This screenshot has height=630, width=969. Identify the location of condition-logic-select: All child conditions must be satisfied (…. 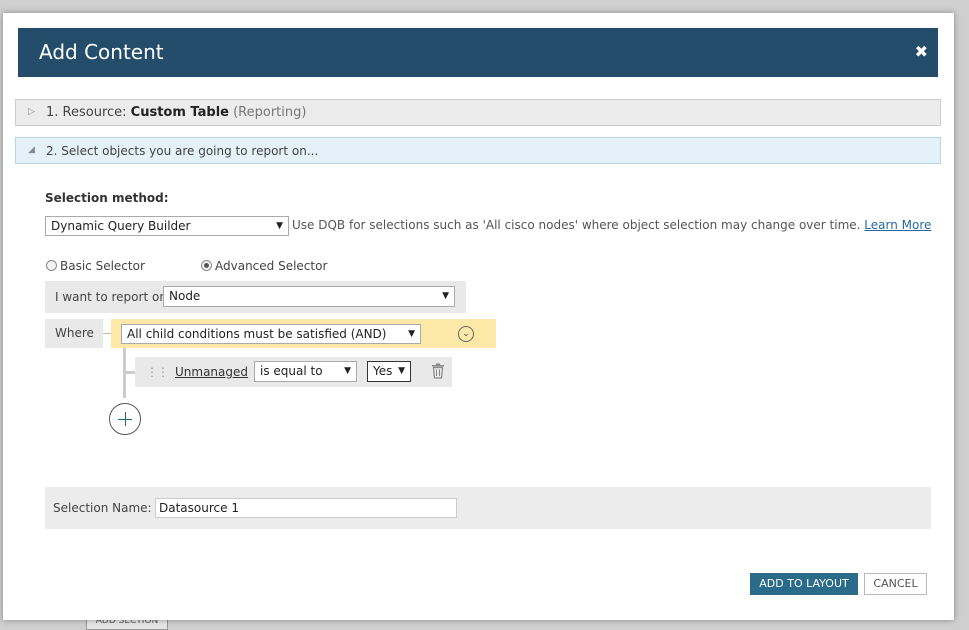
(271, 334).